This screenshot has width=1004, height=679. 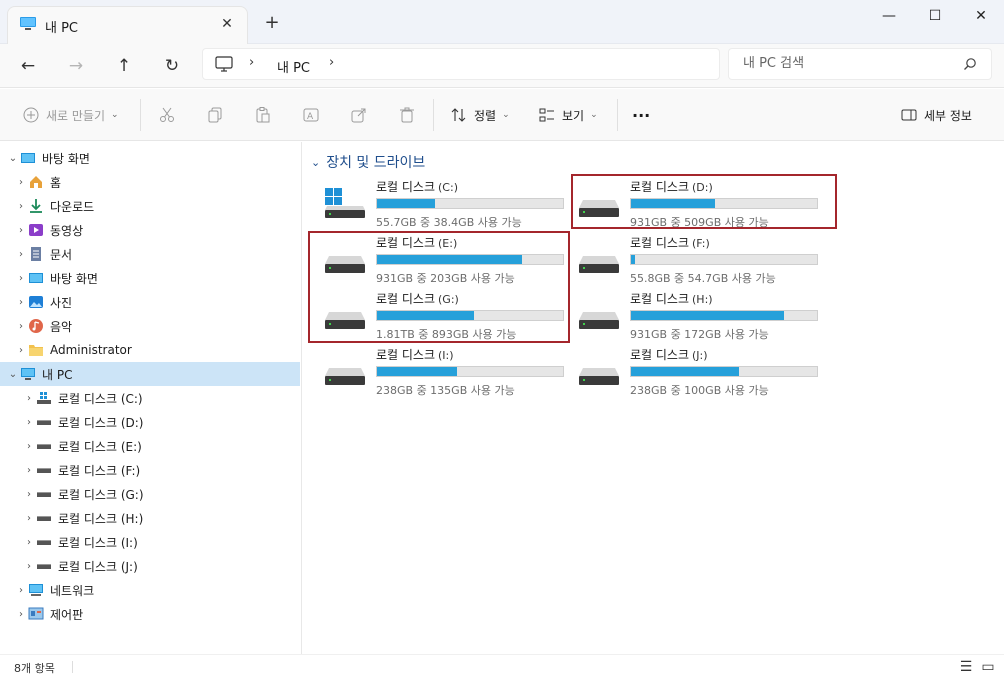 I want to click on drive-tile-h: 로컬 디스크 (H:) 931GB 중 172GB 사용 가능, so click(x=687, y=314).